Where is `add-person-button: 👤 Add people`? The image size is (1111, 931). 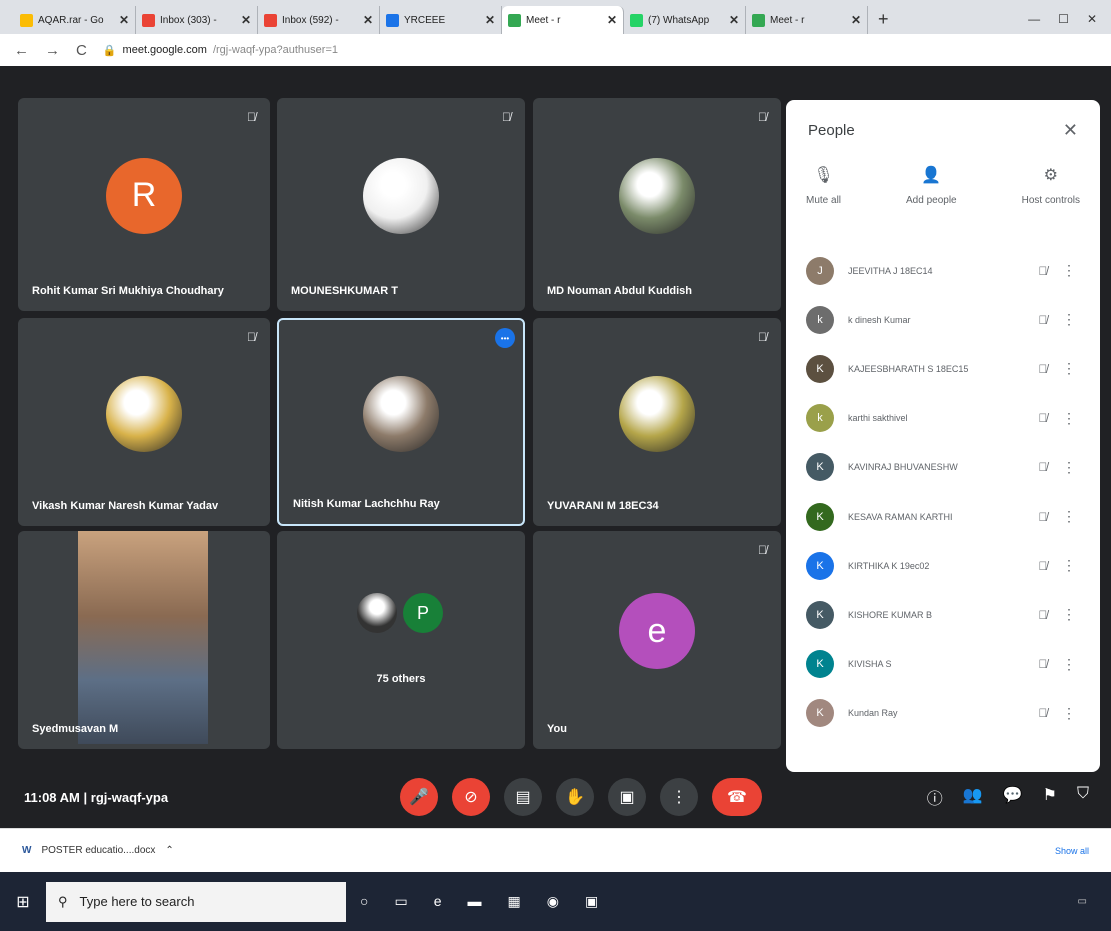
add-person-button: 👤 Add people is located at coordinates (931, 185).